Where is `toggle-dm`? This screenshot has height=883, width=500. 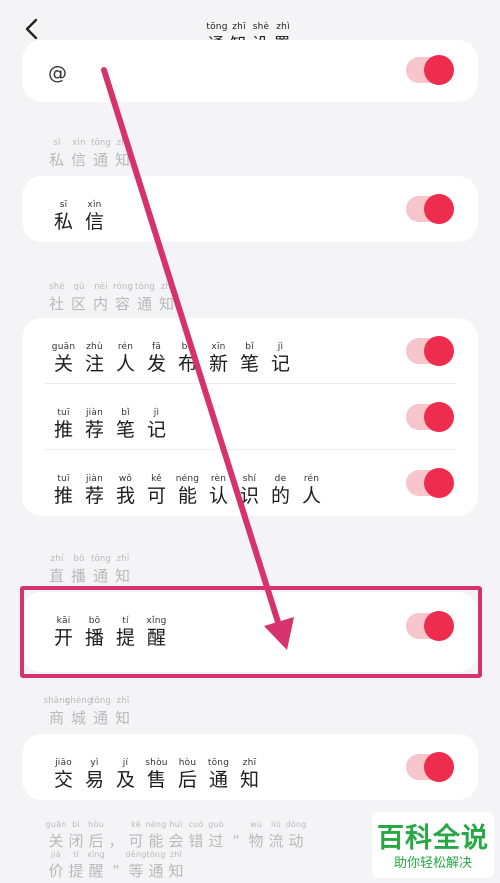 toggle-dm is located at coordinates (430, 209).